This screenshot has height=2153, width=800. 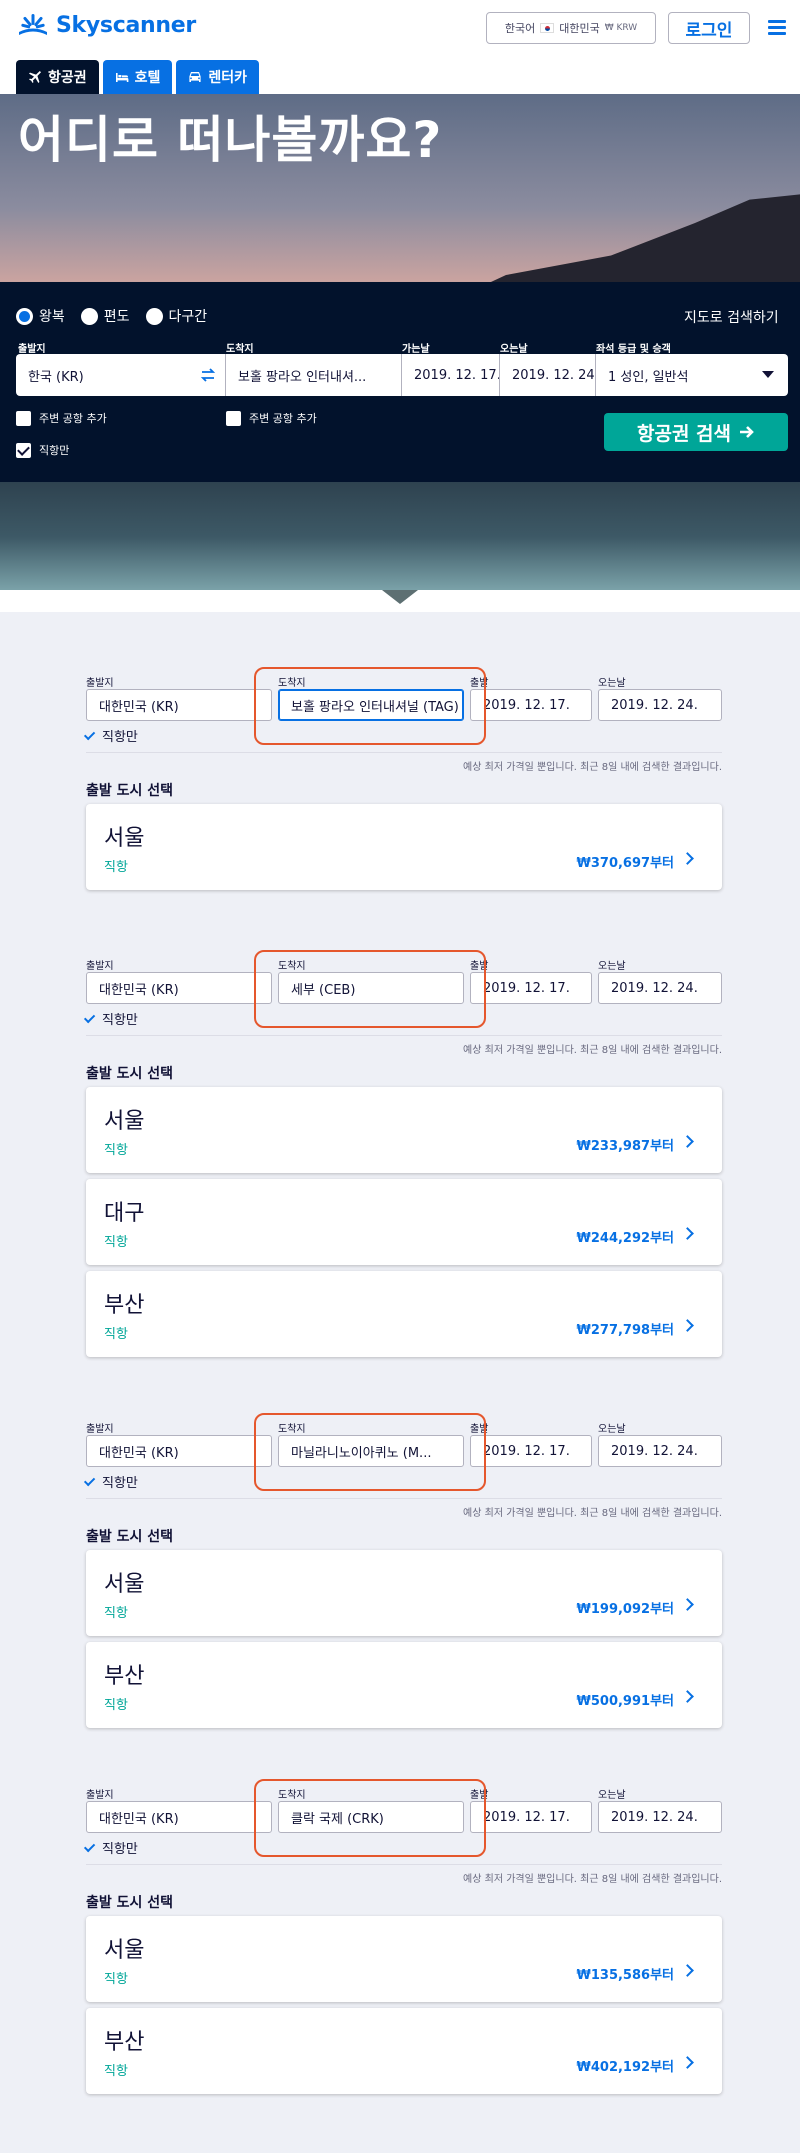 I want to click on search-by-map-link: 지도로 검색하기, so click(x=731, y=317).